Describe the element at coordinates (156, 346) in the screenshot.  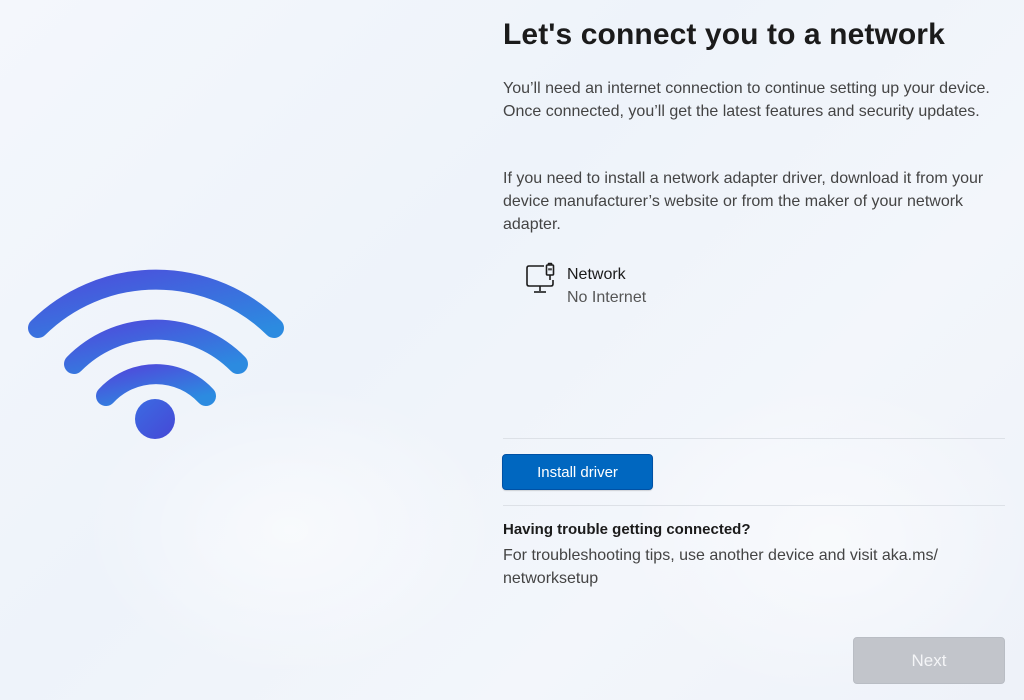
I see `wifi-arc-middle` at that location.